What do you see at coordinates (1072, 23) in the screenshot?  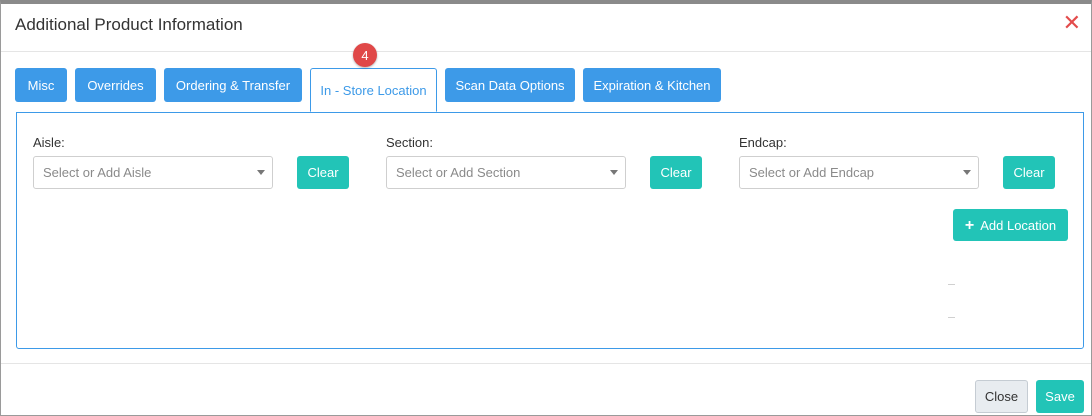 I see `close-icon: ✕` at bounding box center [1072, 23].